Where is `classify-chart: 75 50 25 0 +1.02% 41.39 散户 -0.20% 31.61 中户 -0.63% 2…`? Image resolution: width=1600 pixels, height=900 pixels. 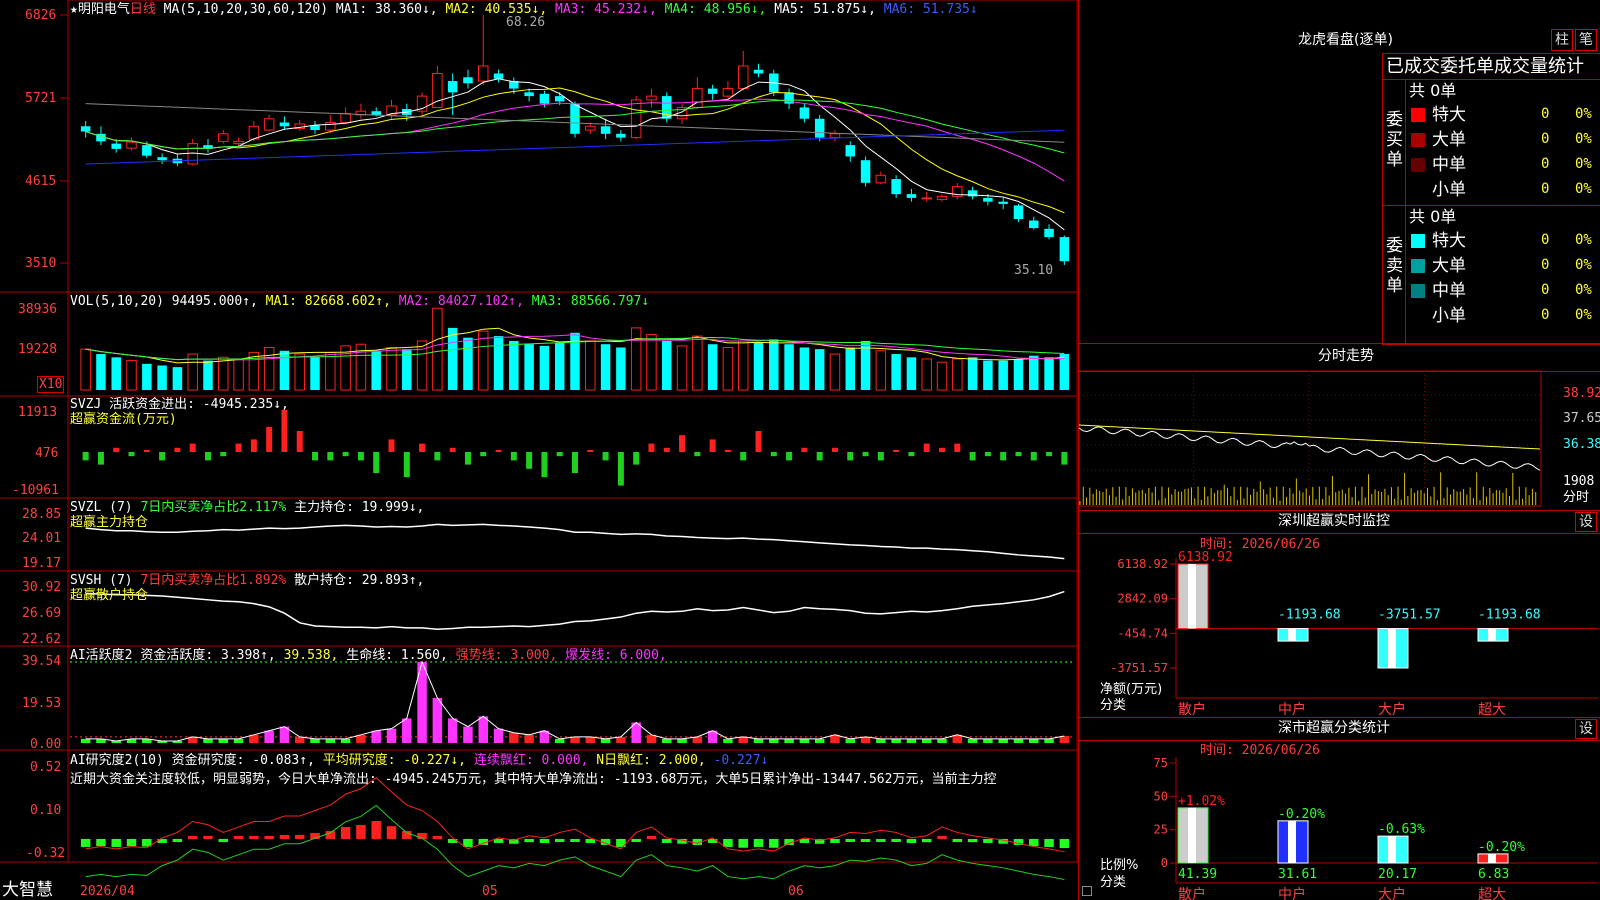
classify-chart: 75 50 25 0 +1.02% 41.39 散户 -0.20% 31.61 中户 -0.63% 2… is located at coordinates (1339, 819).